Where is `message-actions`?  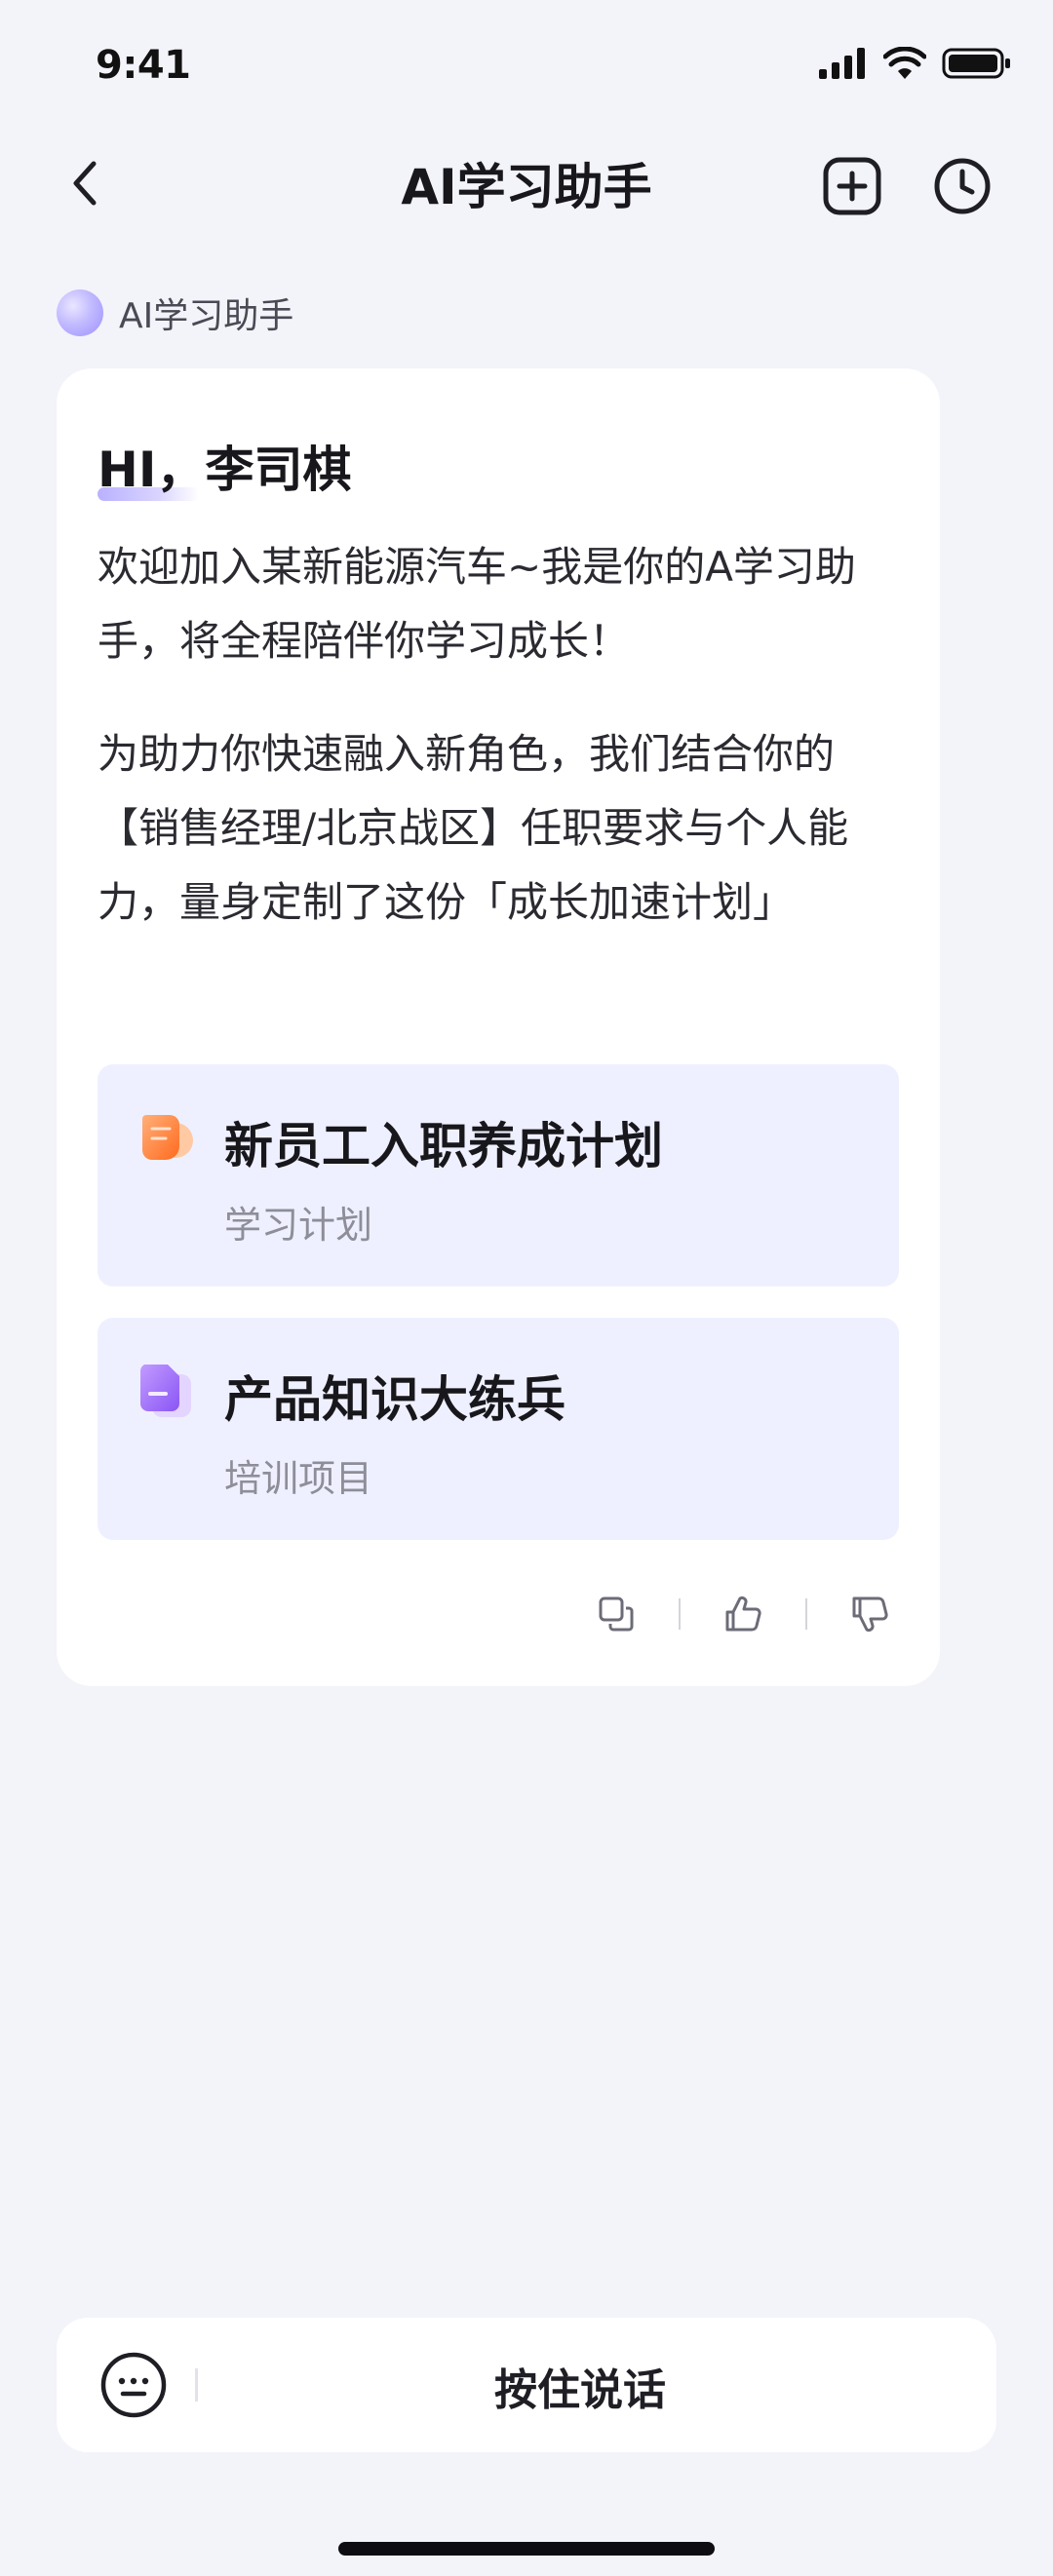
message-actions is located at coordinates (743, 1614).